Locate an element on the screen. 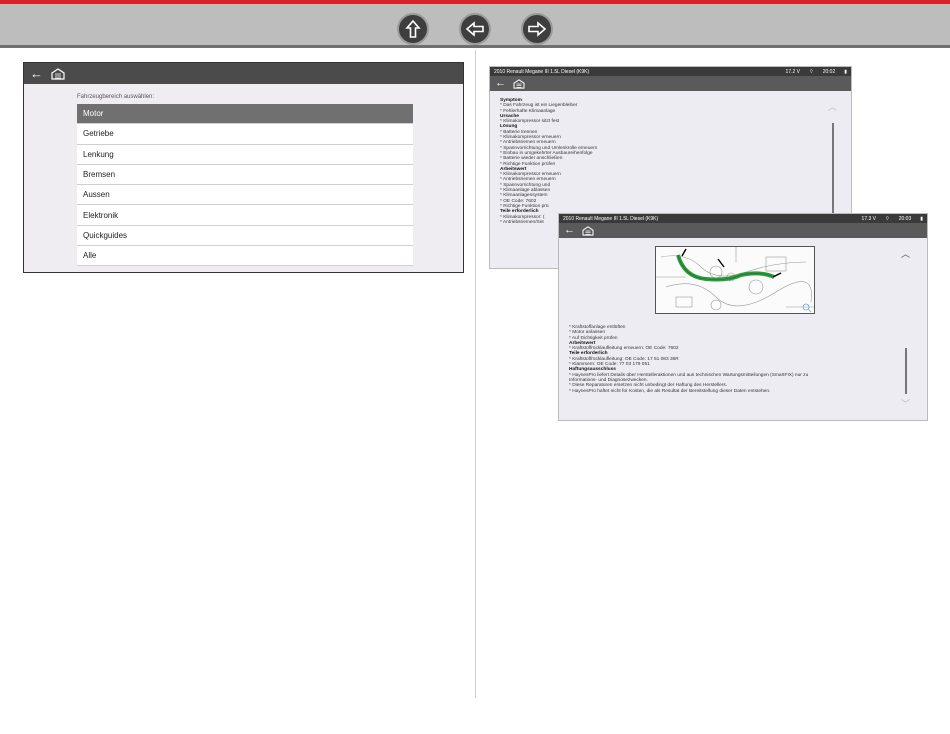 The width and height of the screenshot is (950, 734). arrow-right-icon is located at coordinates (537, 29).